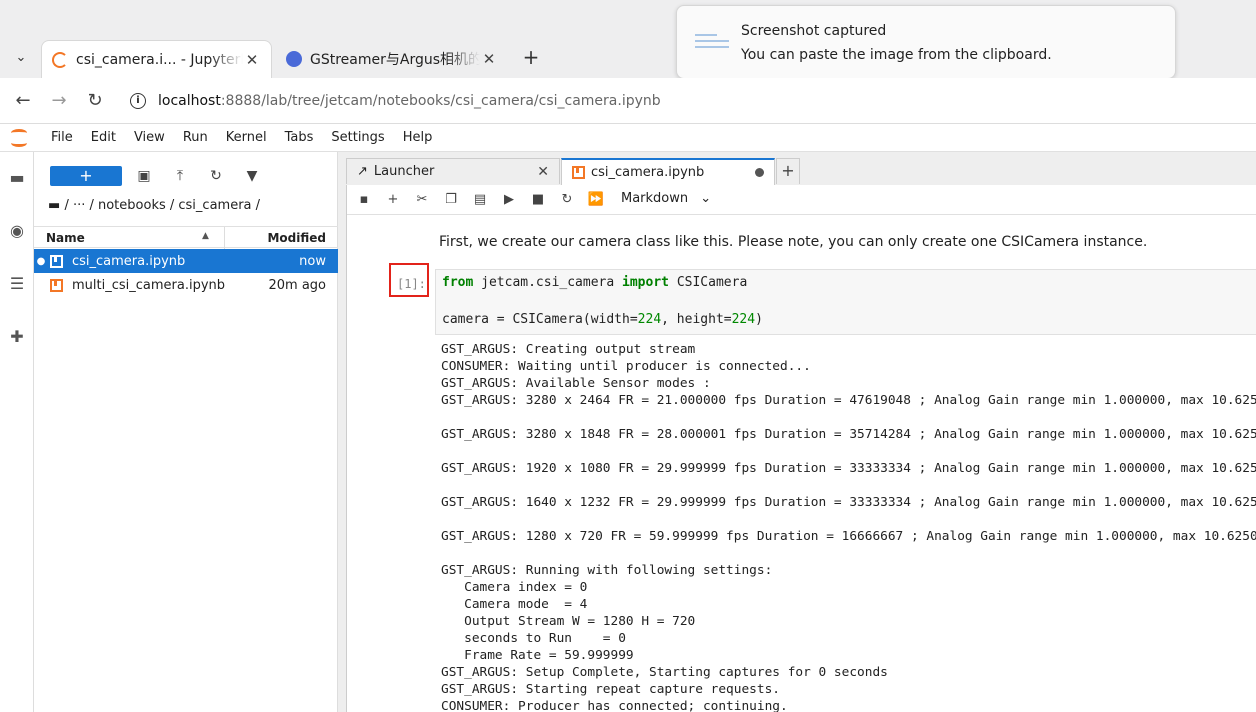 This screenshot has height=712, width=1256. Describe the element at coordinates (246, 137) in the screenshot. I see `menu-kernel: Kernel` at that location.